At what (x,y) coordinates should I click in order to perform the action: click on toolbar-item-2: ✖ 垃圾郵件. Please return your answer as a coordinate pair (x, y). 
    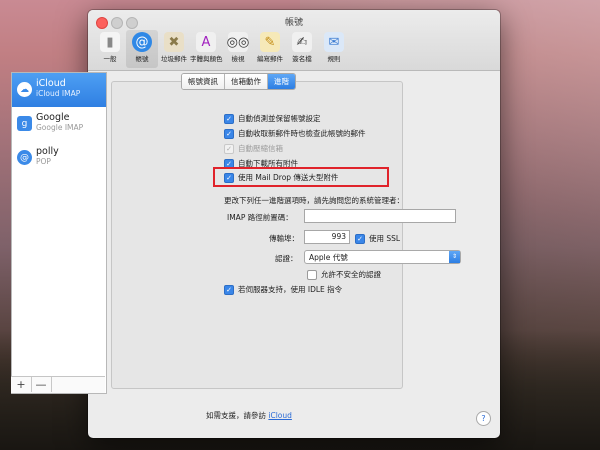
    Looking at the image, I should click on (174, 49).